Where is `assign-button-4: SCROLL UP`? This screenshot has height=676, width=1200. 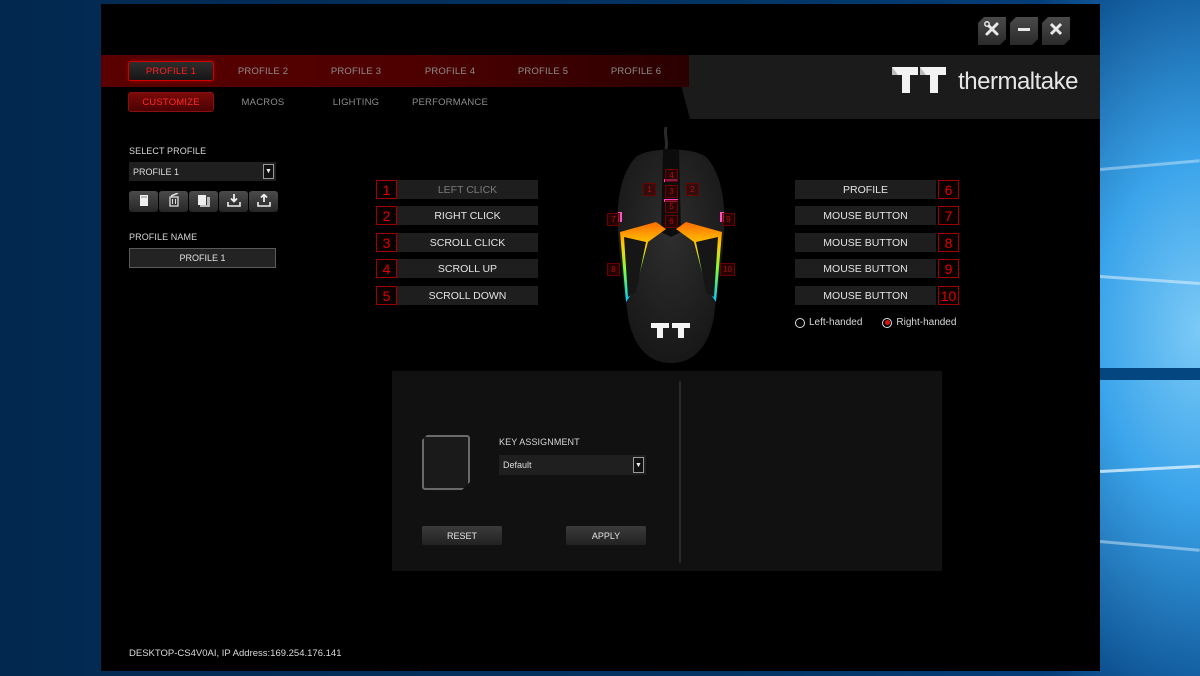
assign-button-4: SCROLL UP is located at coordinates (467, 268).